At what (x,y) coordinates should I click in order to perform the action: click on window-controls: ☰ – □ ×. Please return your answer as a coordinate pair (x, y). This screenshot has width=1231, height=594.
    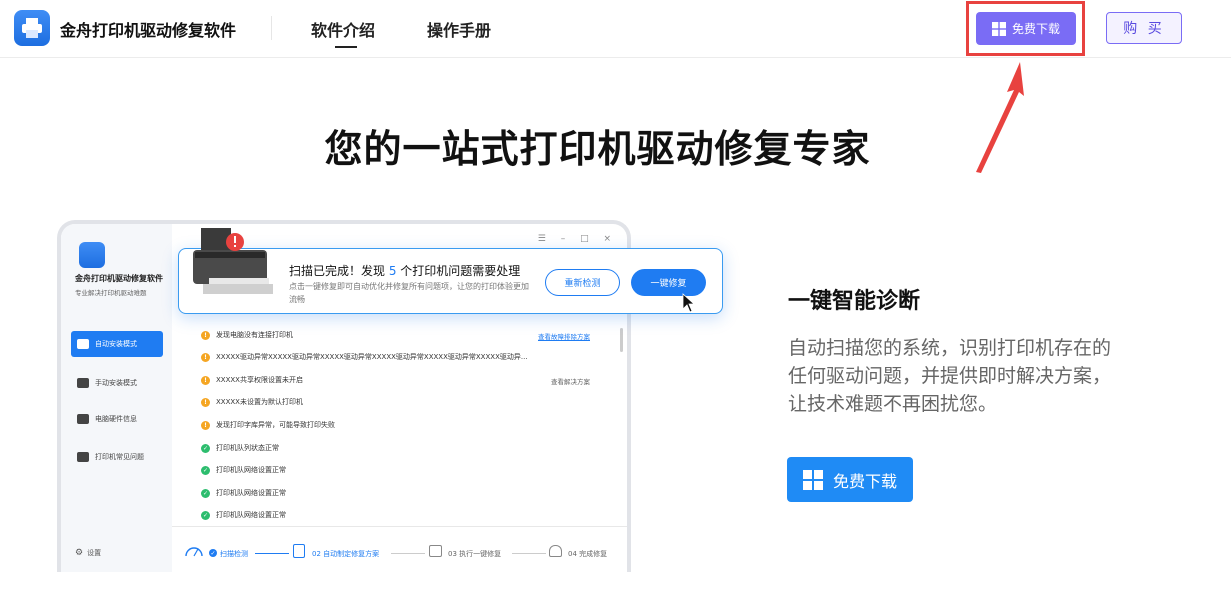
    Looking at the image, I should click on (577, 239).